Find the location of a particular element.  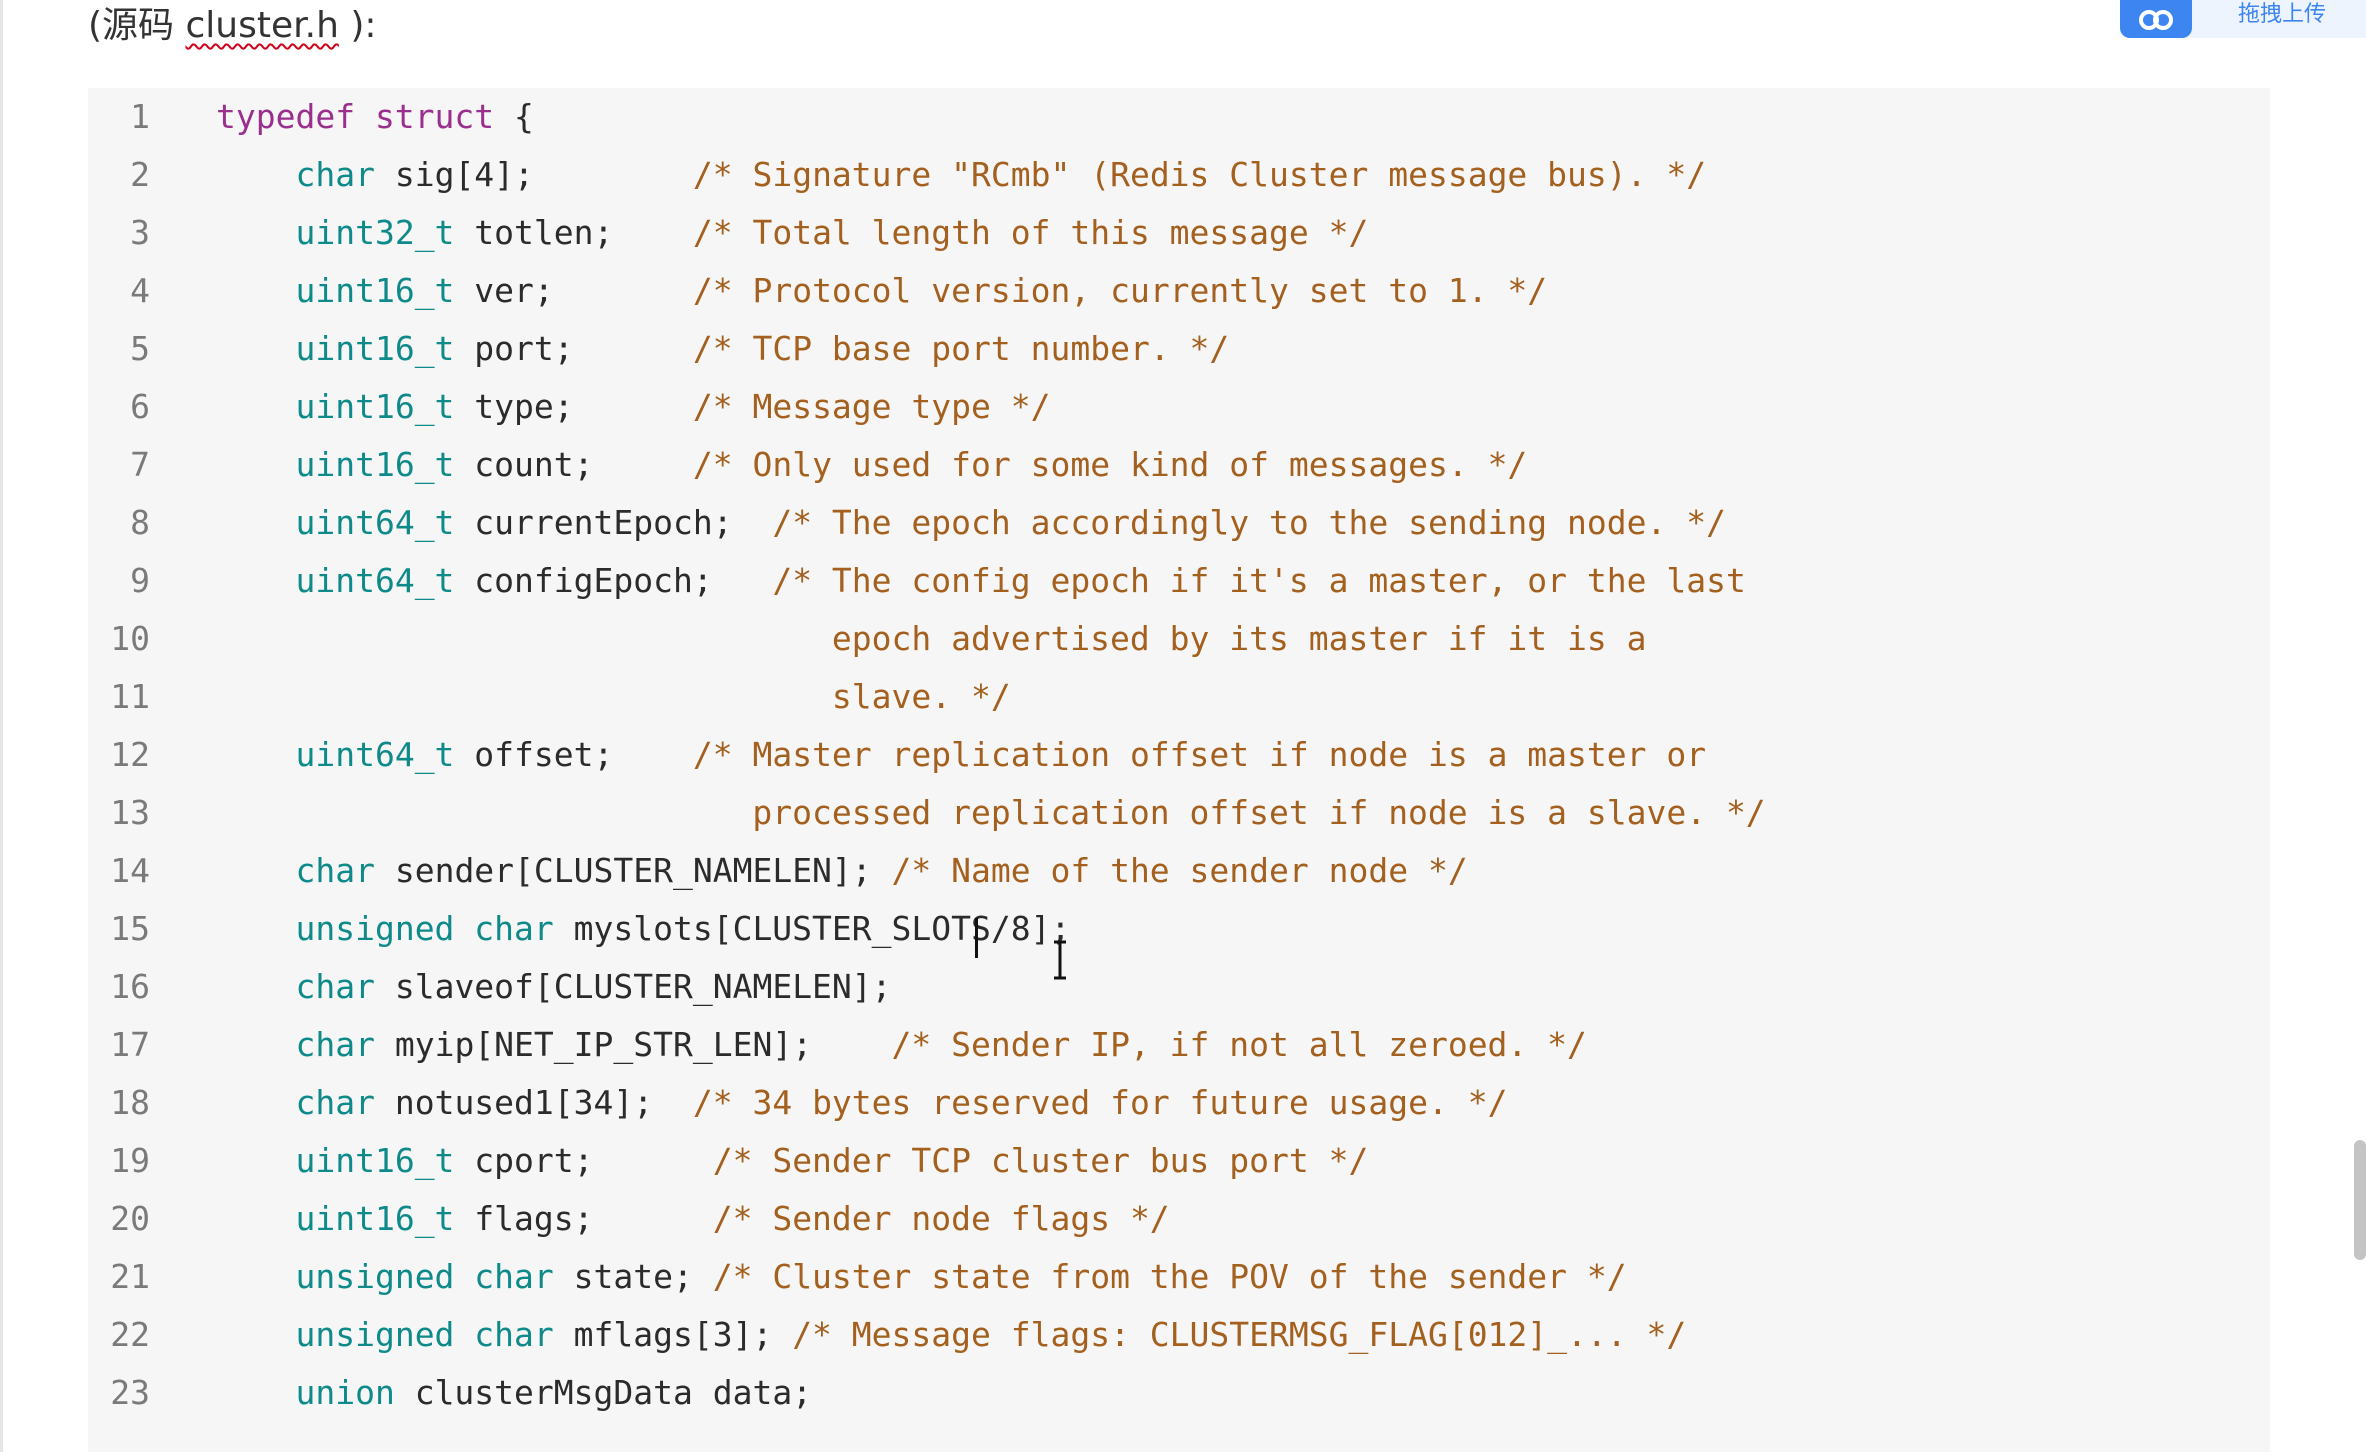

code-comment: /* Name of the sender node */ is located at coordinates (1179, 870).